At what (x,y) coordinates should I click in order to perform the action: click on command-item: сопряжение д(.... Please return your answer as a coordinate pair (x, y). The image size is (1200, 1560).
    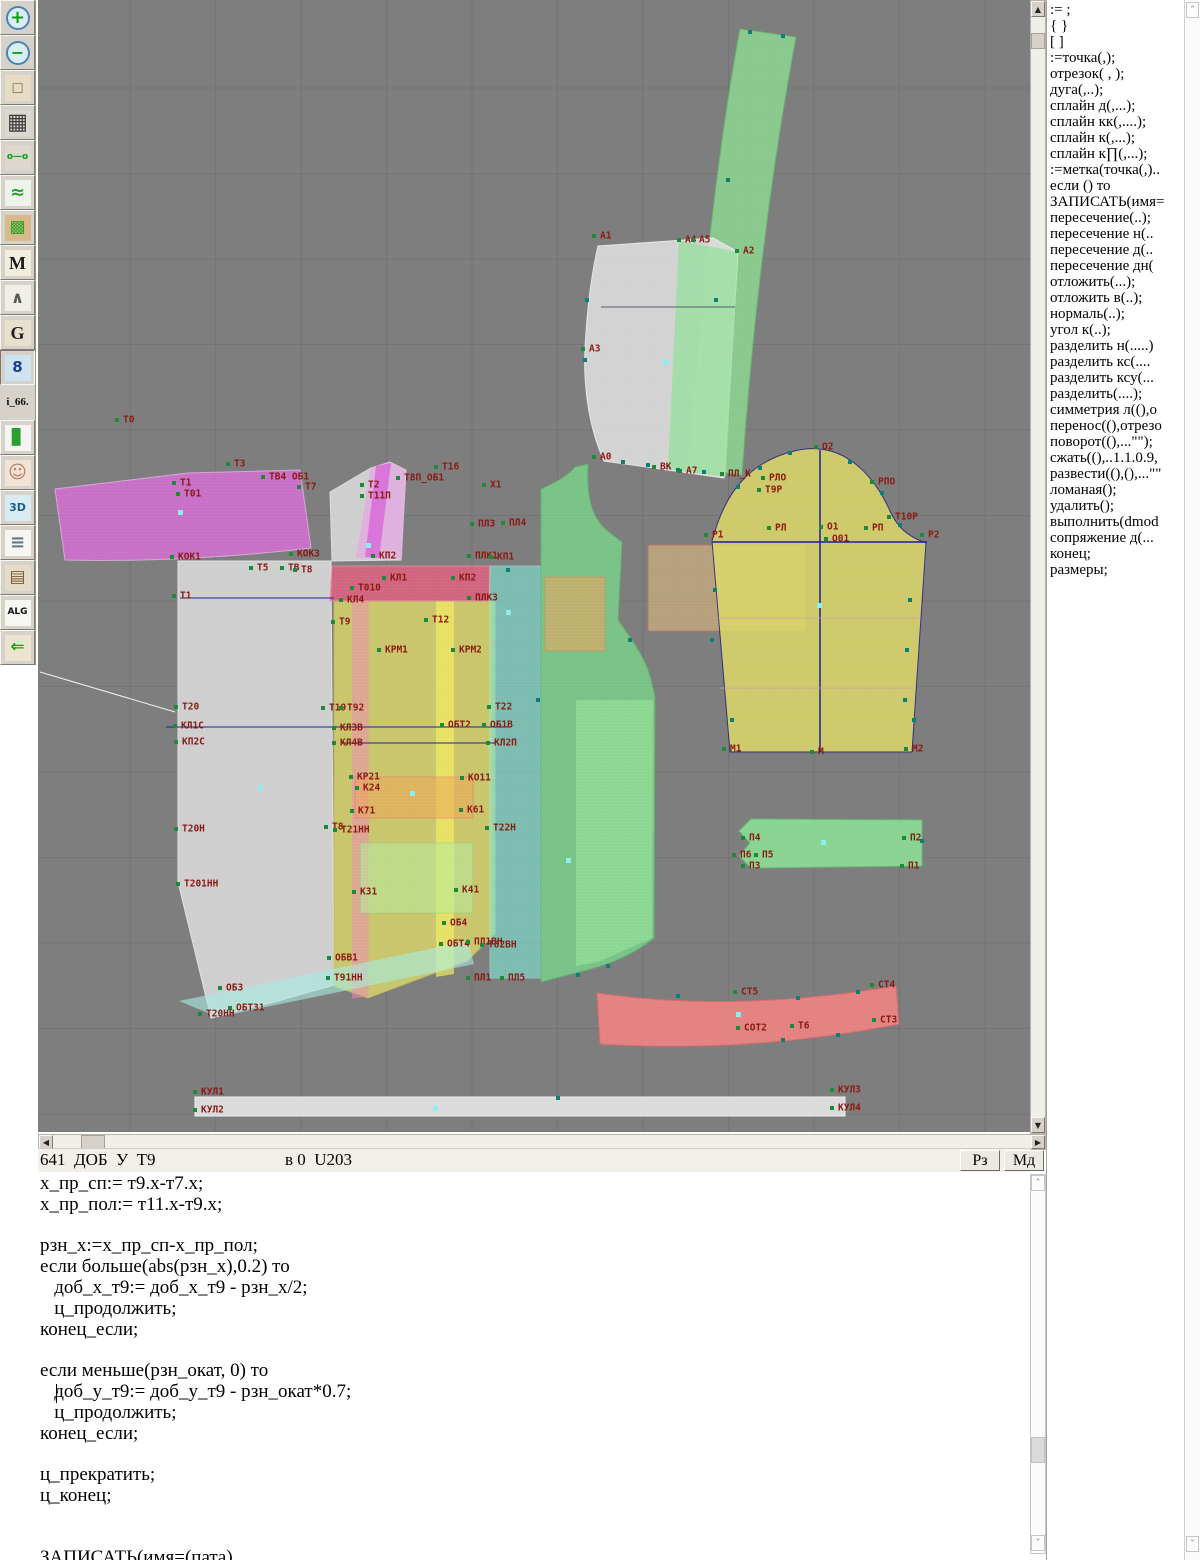
    Looking at the image, I should click on (1115, 538).